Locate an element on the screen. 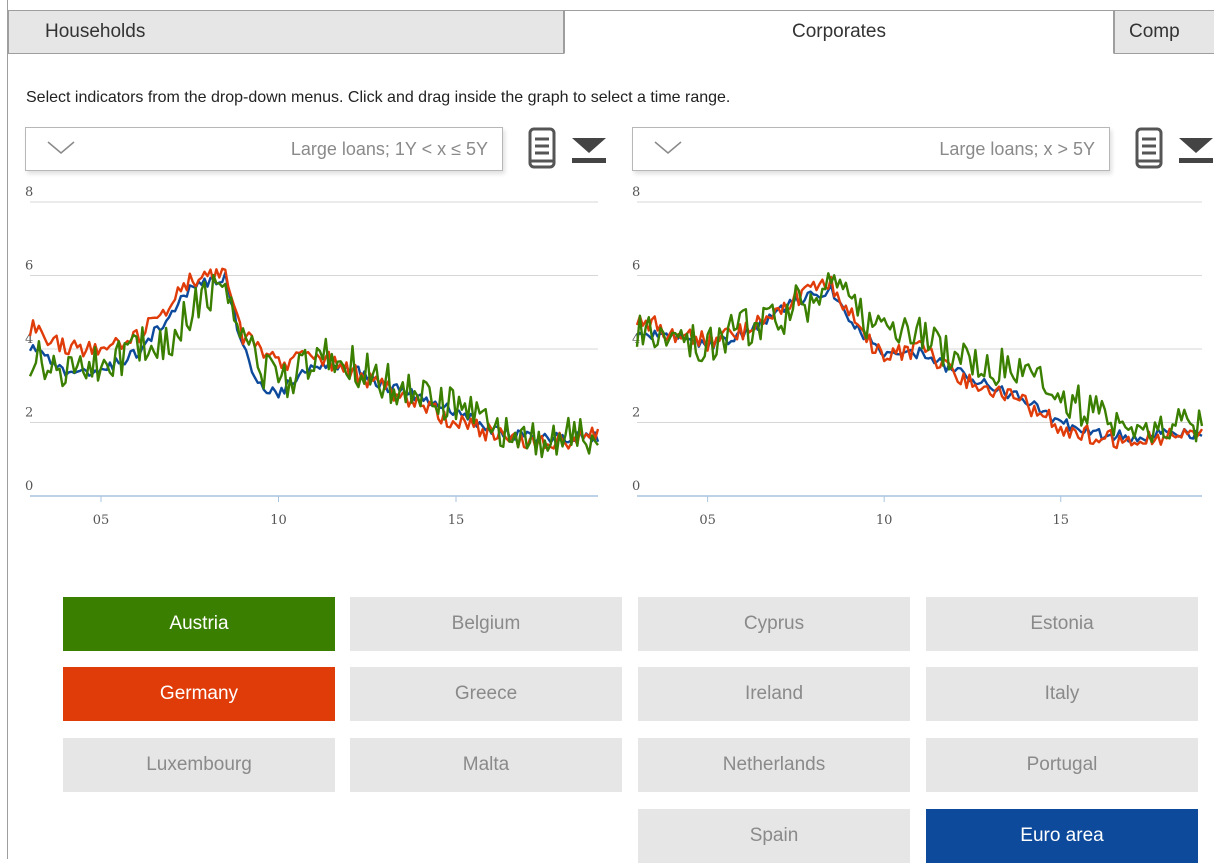 Image resolution: width=1214 pixels, height=863 pixels. country-button-ireland: Ireland is located at coordinates (774, 694).